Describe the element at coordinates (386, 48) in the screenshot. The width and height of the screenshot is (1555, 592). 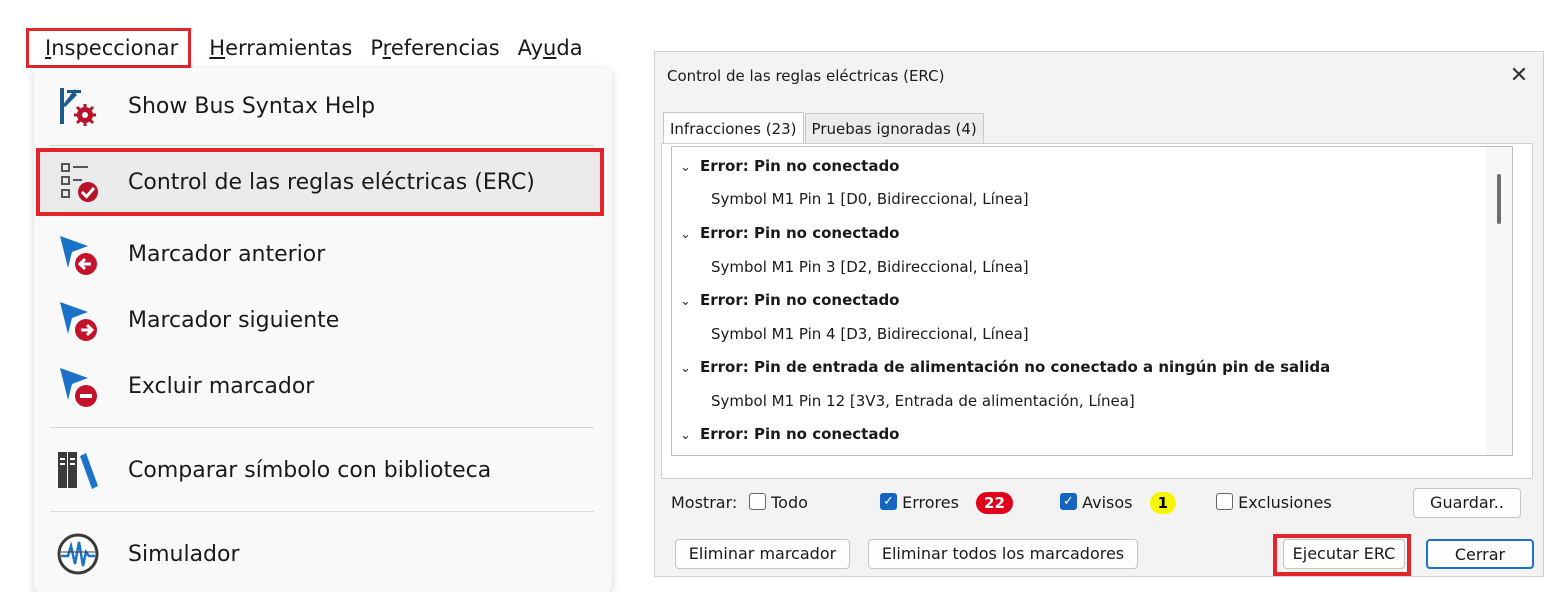
I see `menu-preferencias-mnemonic: r` at that location.